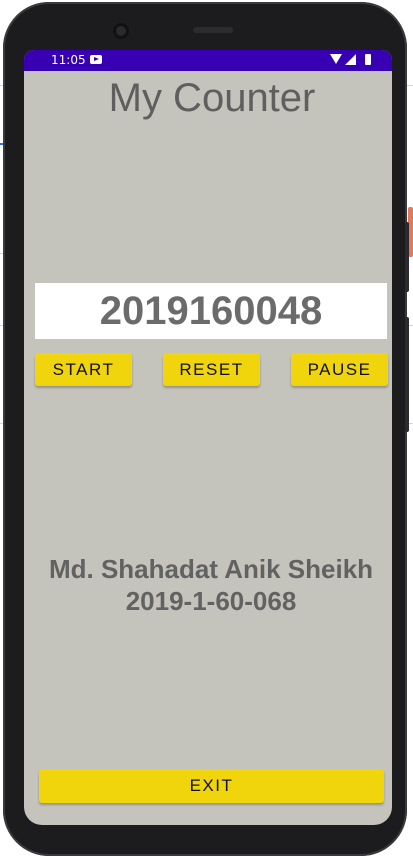 This screenshot has height=860, width=413. What do you see at coordinates (407, 374) in the screenshot?
I see `power-button` at bounding box center [407, 374].